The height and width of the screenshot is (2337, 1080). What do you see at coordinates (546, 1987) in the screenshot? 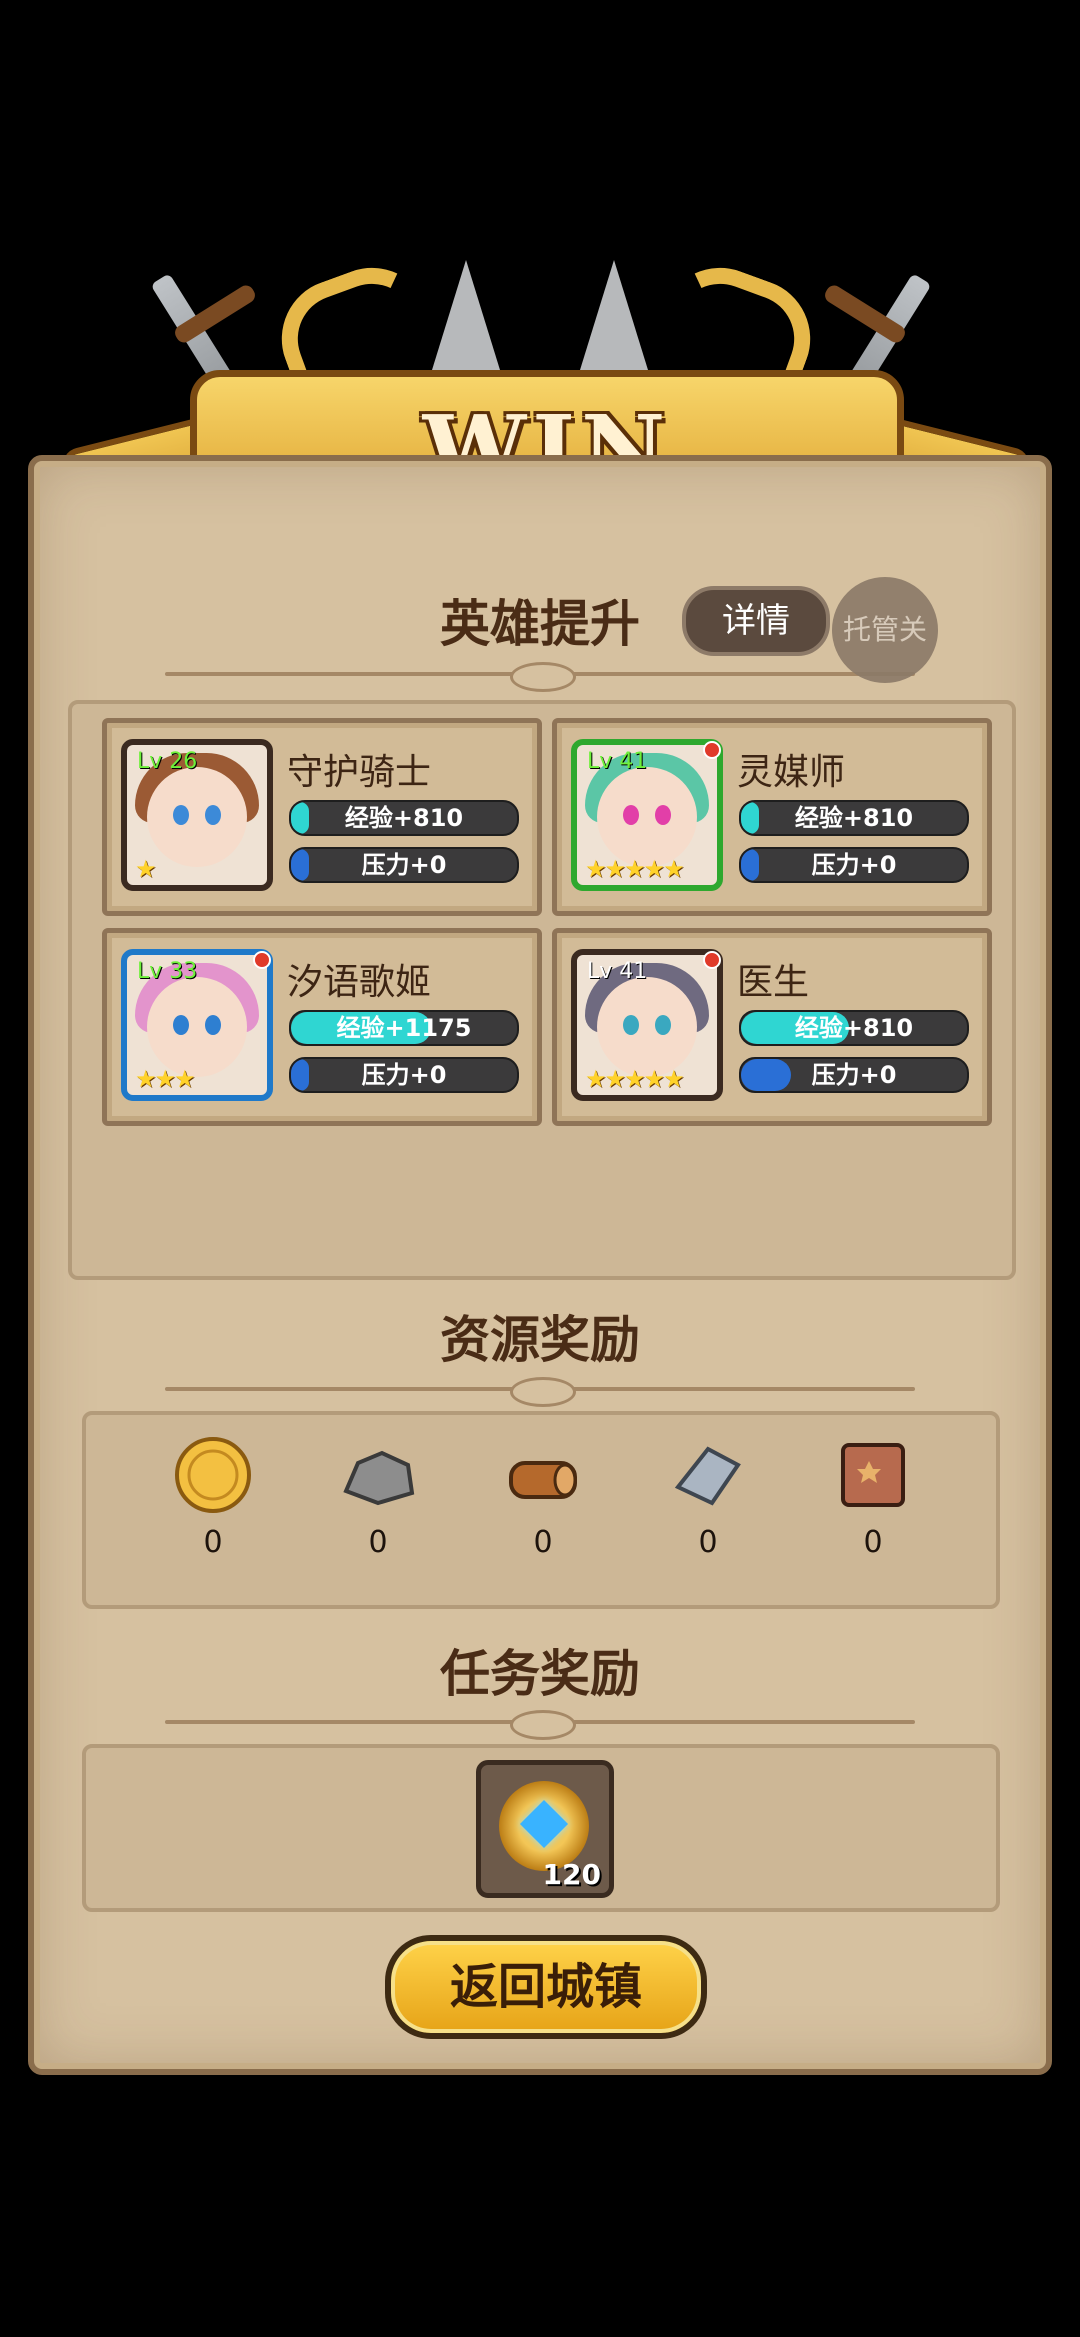
I see `return-to-town-button: 返回城镇` at bounding box center [546, 1987].